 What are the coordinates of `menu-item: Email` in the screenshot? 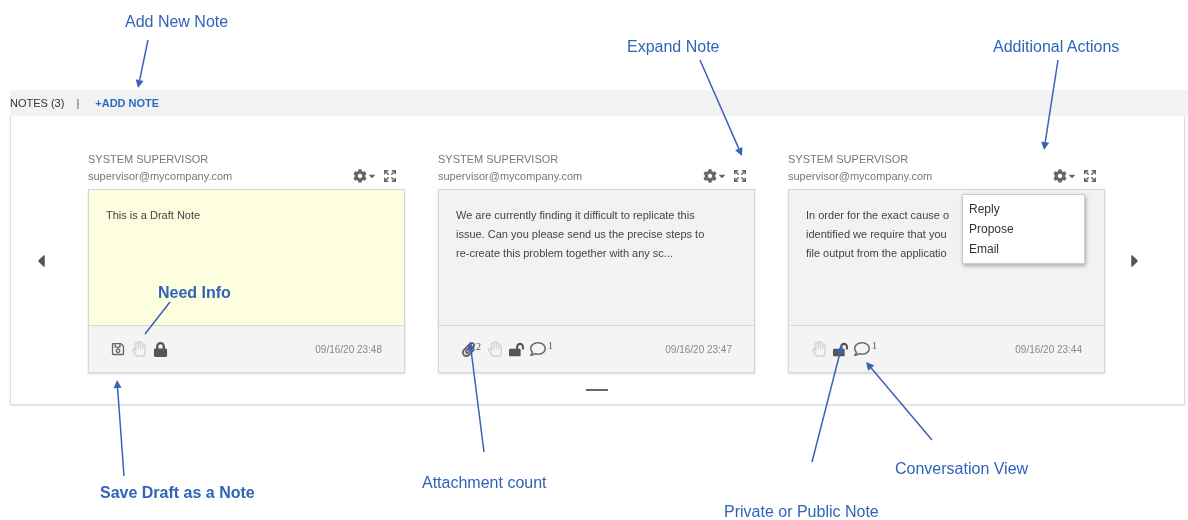 It's located at (1023, 249).